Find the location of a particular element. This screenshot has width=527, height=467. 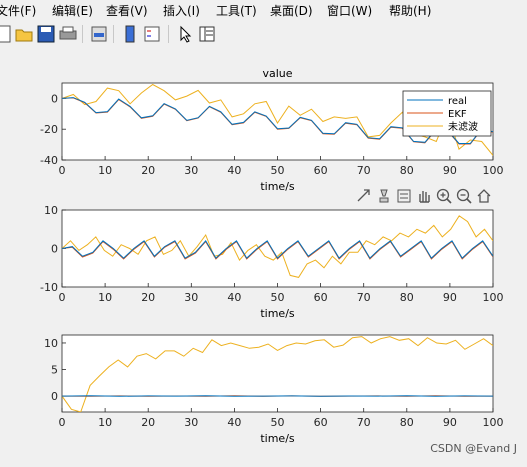

export-icon is located at coordinates (363, 195).